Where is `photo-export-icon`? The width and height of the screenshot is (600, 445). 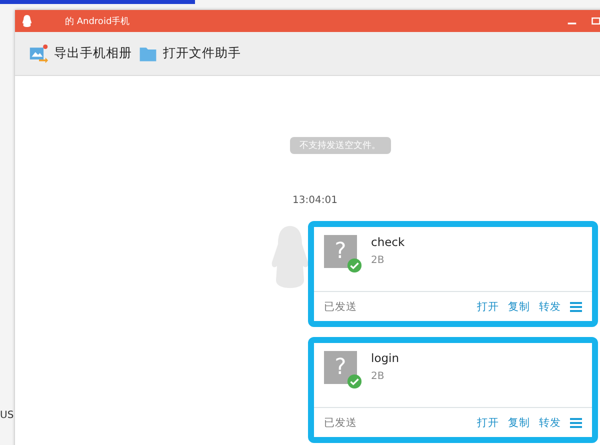 photo-export-icon is located at coordinates (39, 54).